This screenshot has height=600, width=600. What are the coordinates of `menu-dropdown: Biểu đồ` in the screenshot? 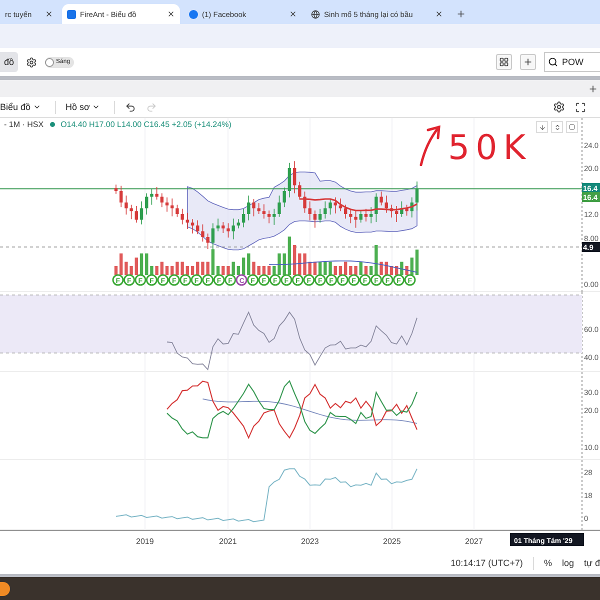 It's located at (22, 107).